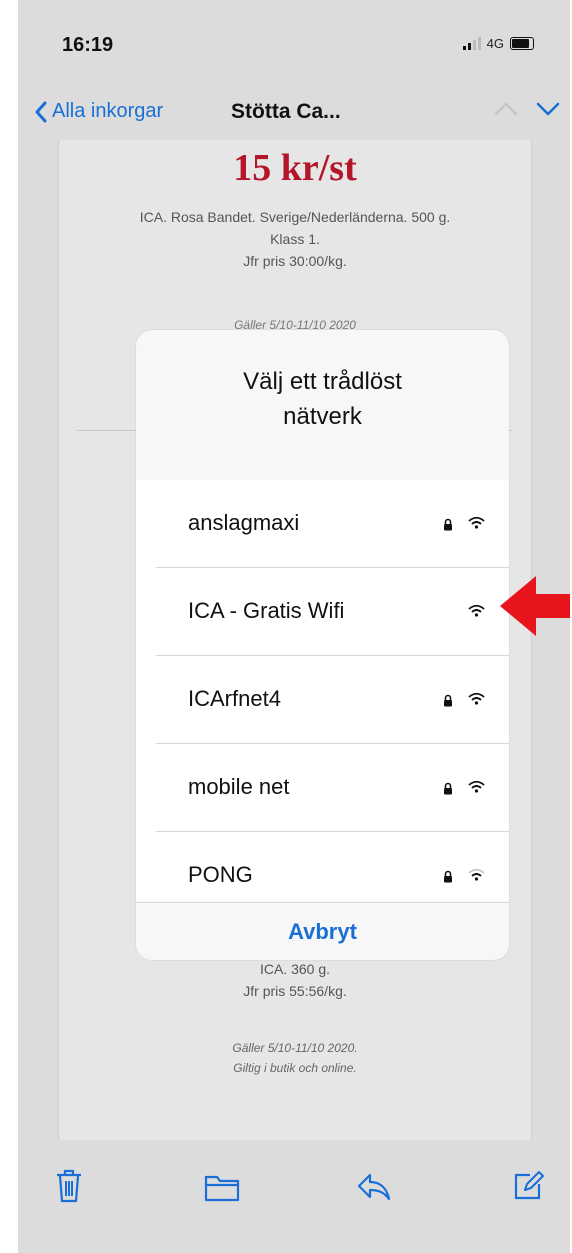  What do you see at coordinates (476, 874) in the screenshot?
I see `wifi-weak-icon` at bounding box center [476, 874].